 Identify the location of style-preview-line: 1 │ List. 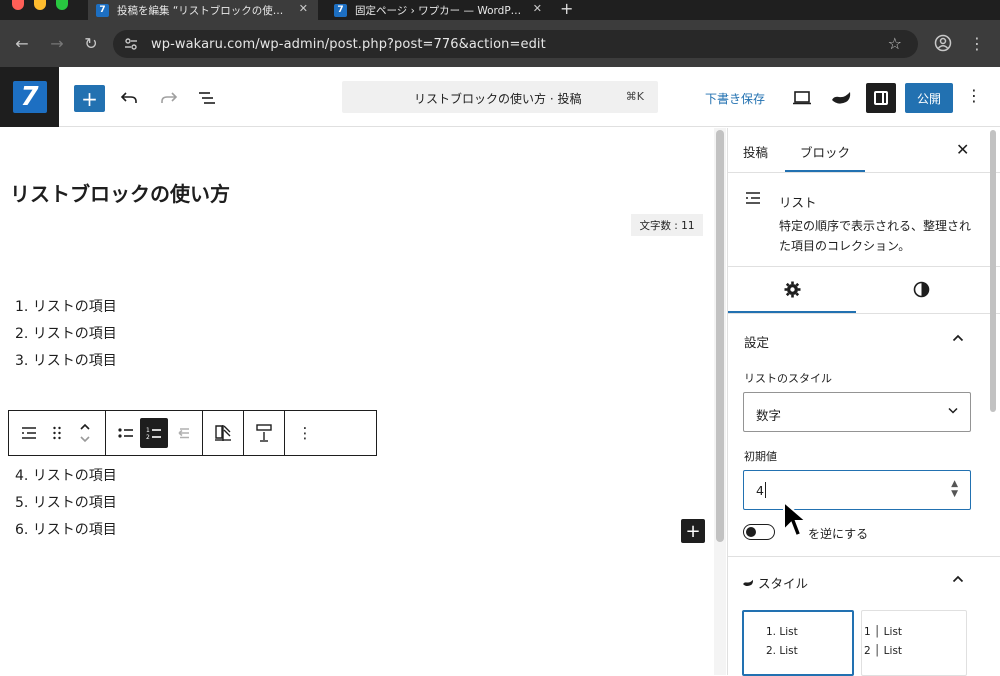
(883, 632).